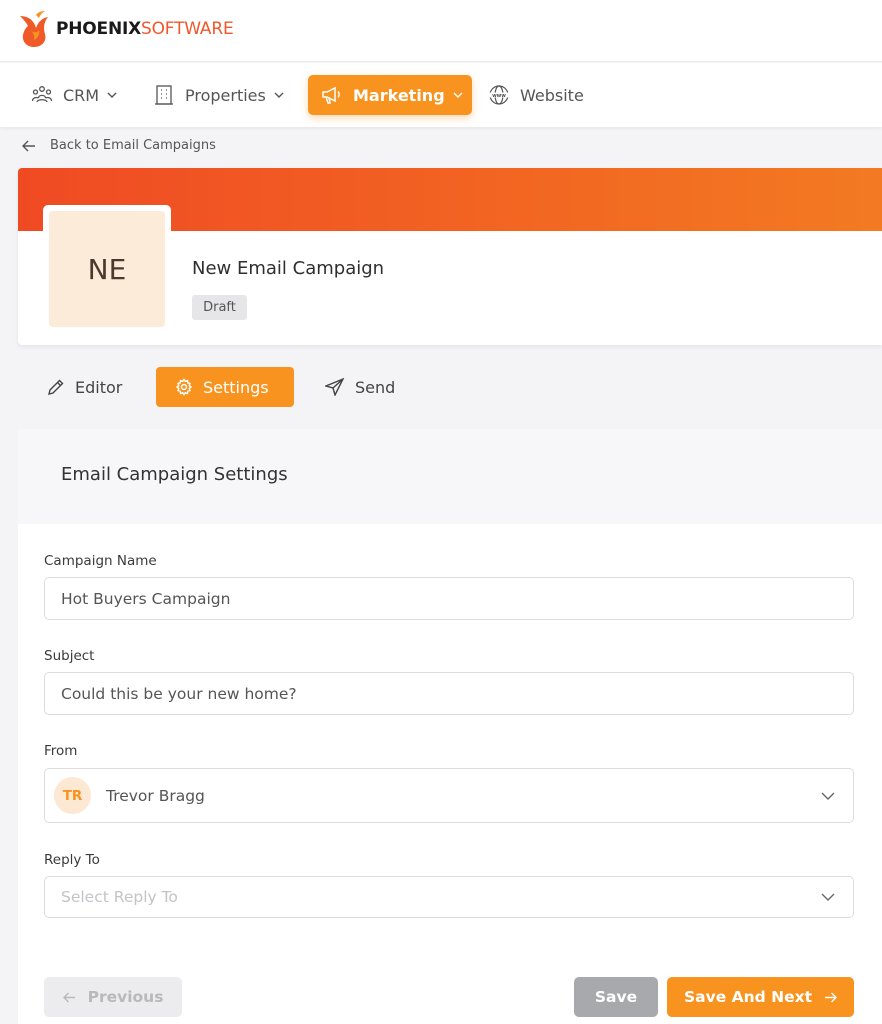 The width and height of the screenshot is (882, 1024). Describe the element at coordinates (449, 897) in the screenshot. I see `reply-to-select: Select Reply To` at that location.